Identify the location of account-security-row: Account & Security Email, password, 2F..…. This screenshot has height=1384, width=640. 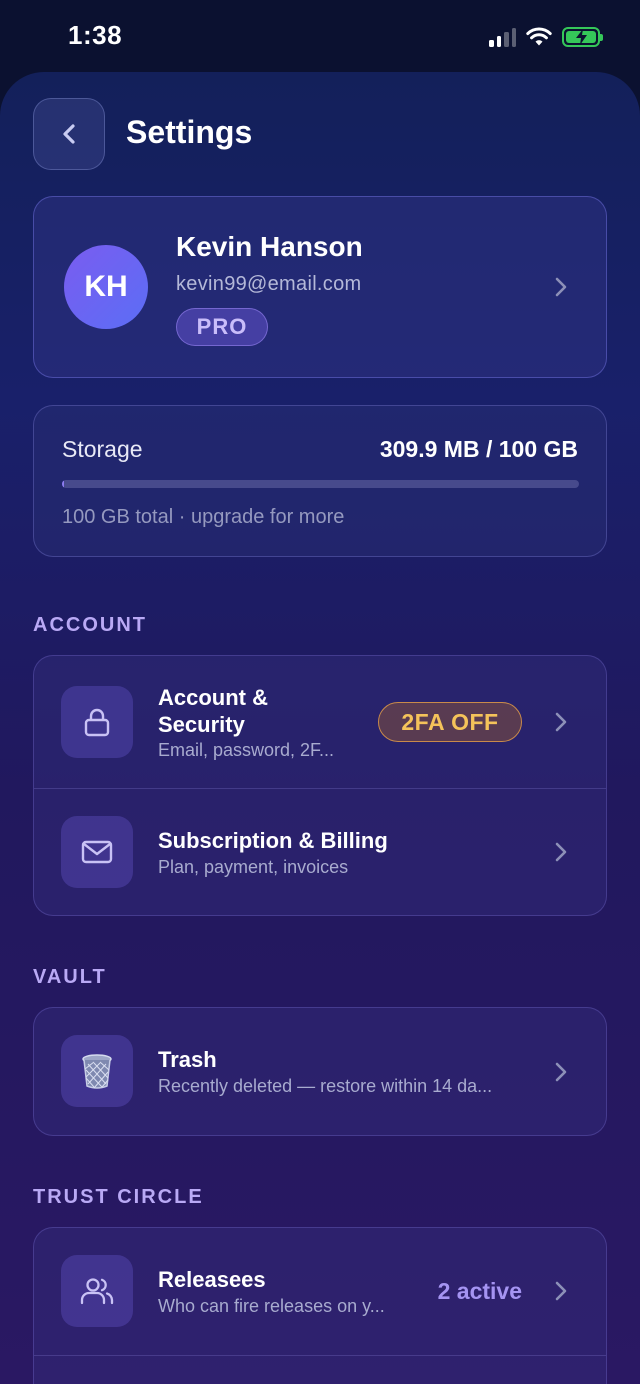
(320, 722).